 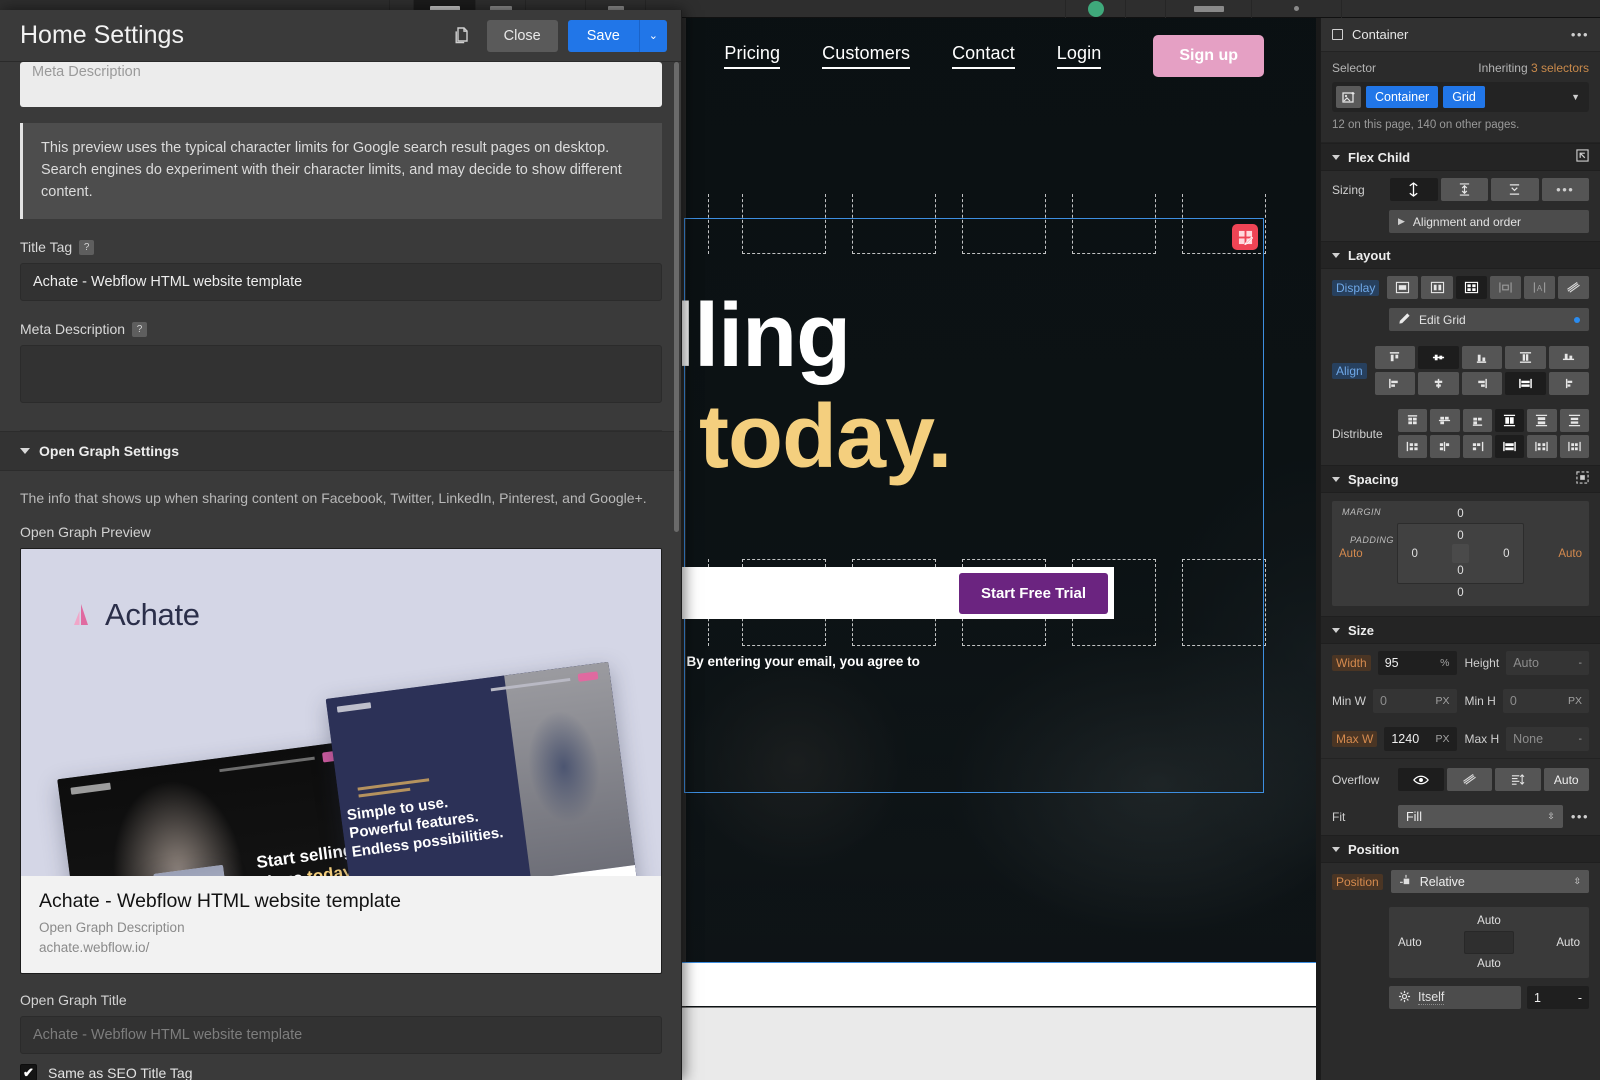 I want to click on alignment-and-order-row: ▶ Alignment and order, so click(x=1489, y=221).